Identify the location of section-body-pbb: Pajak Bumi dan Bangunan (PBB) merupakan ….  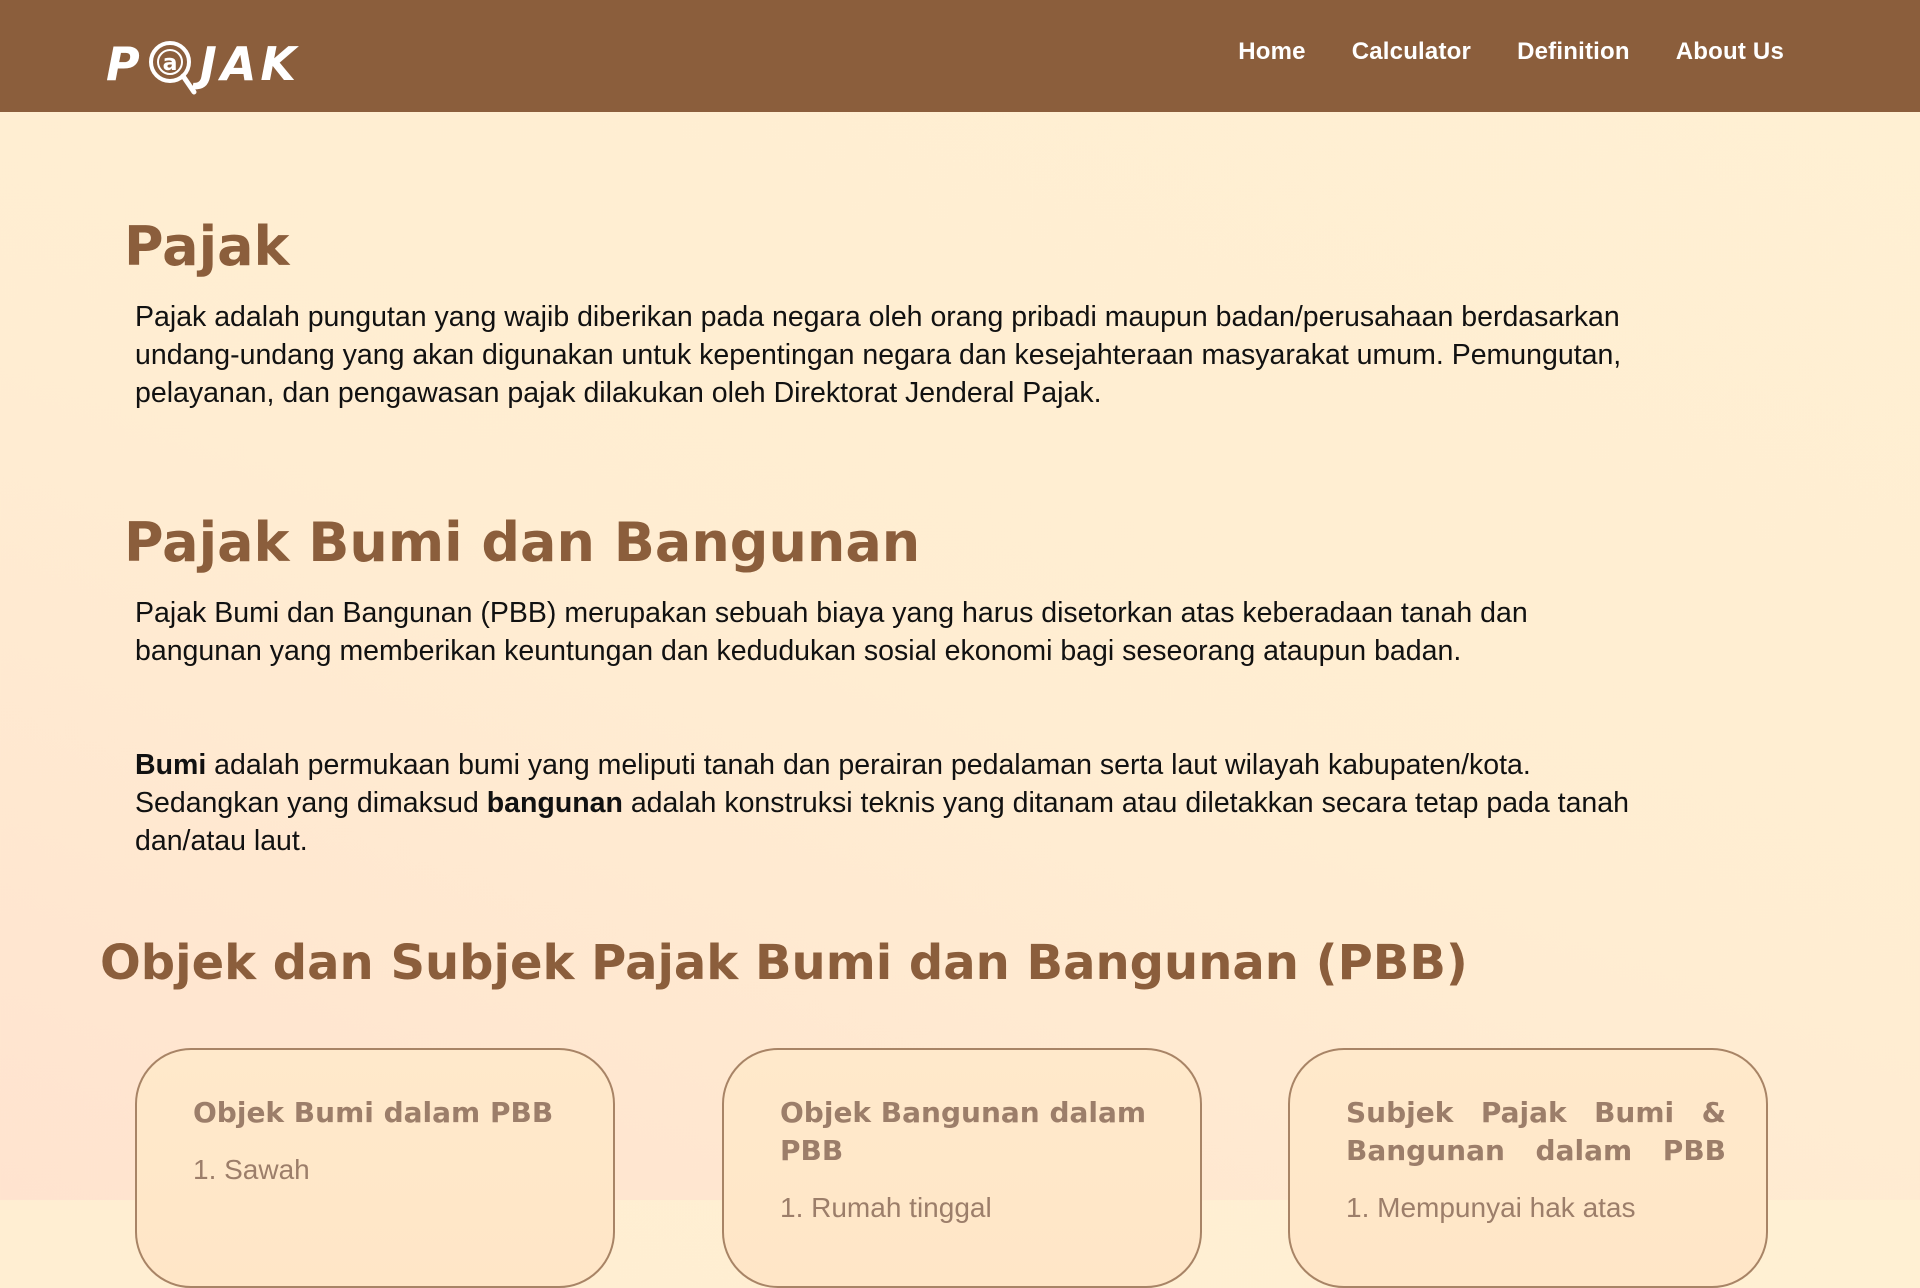
(831, 632).